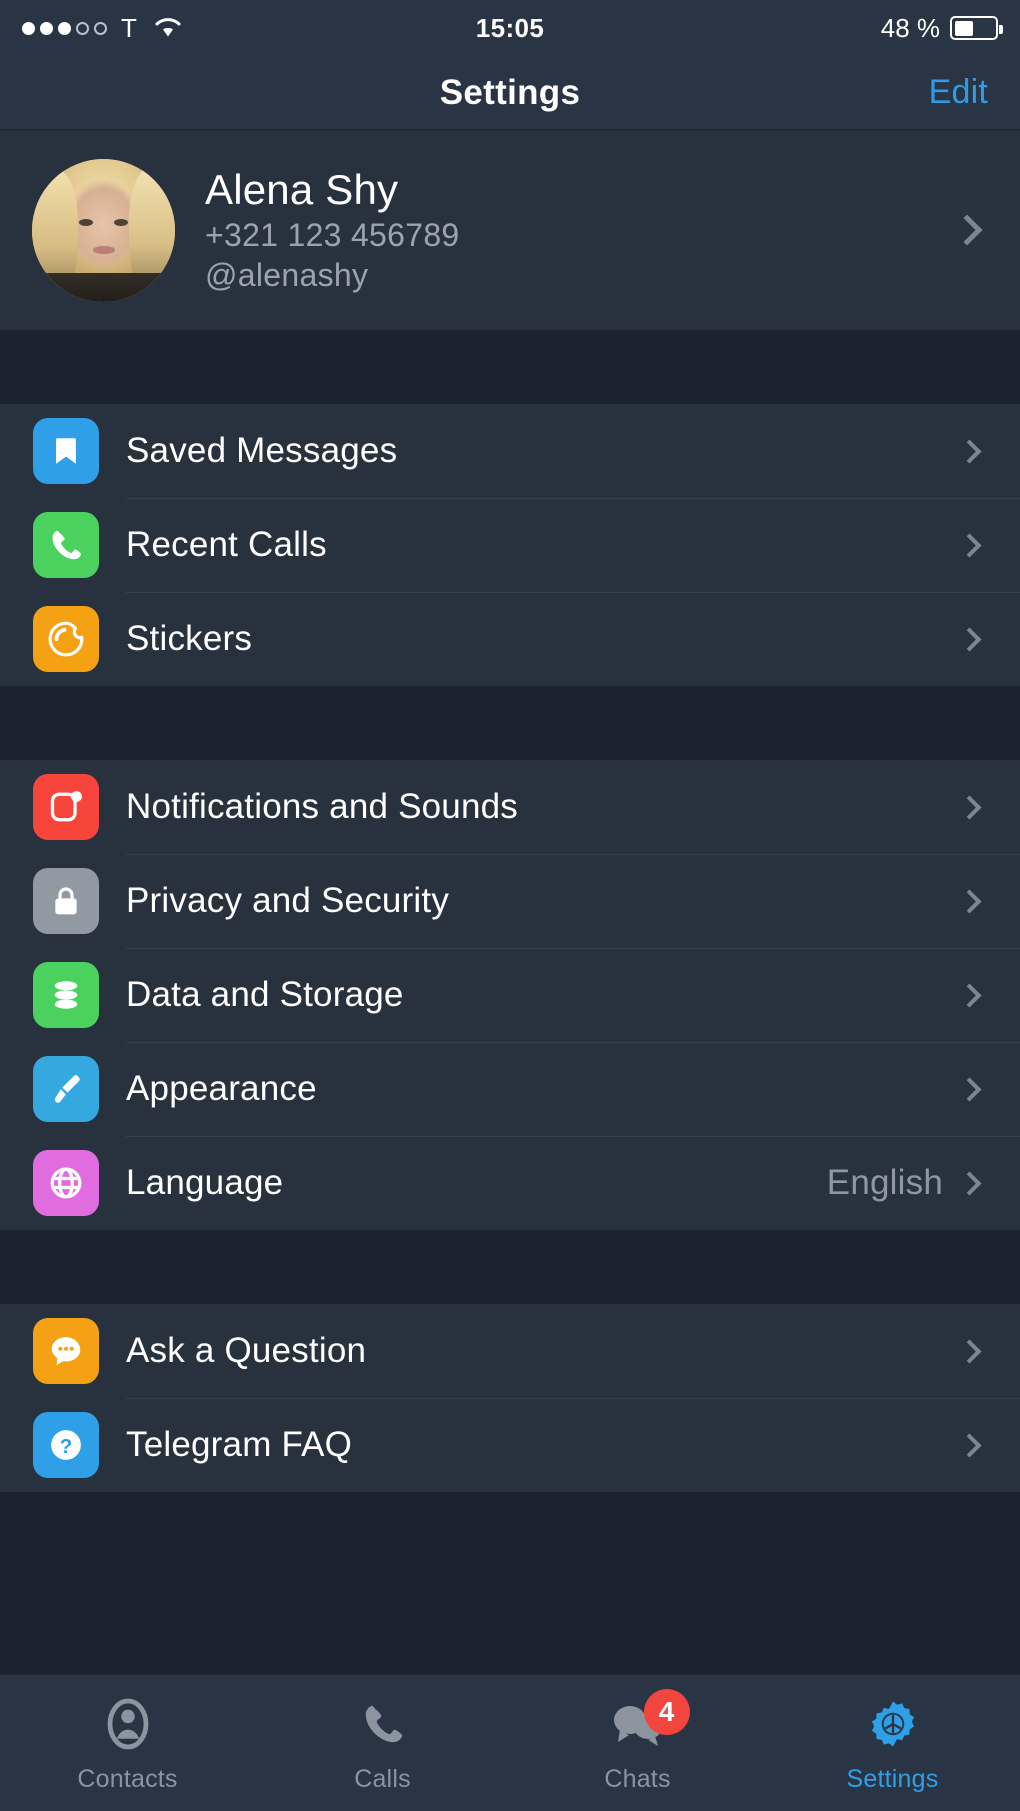  What do you see at coordinates (302, 189) in the screenshot?
I see `profile-name: Alena Shy` at bounding box center [302, 189].